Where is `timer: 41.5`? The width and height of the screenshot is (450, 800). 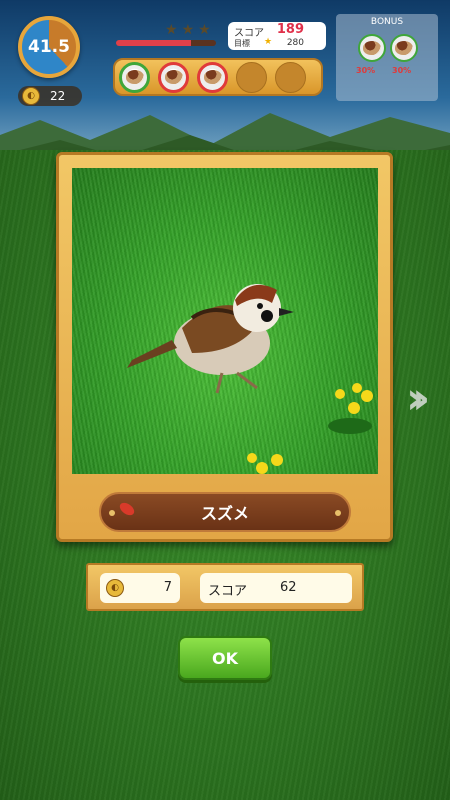 timer: 41.5 is located at coordinates (49, 47).